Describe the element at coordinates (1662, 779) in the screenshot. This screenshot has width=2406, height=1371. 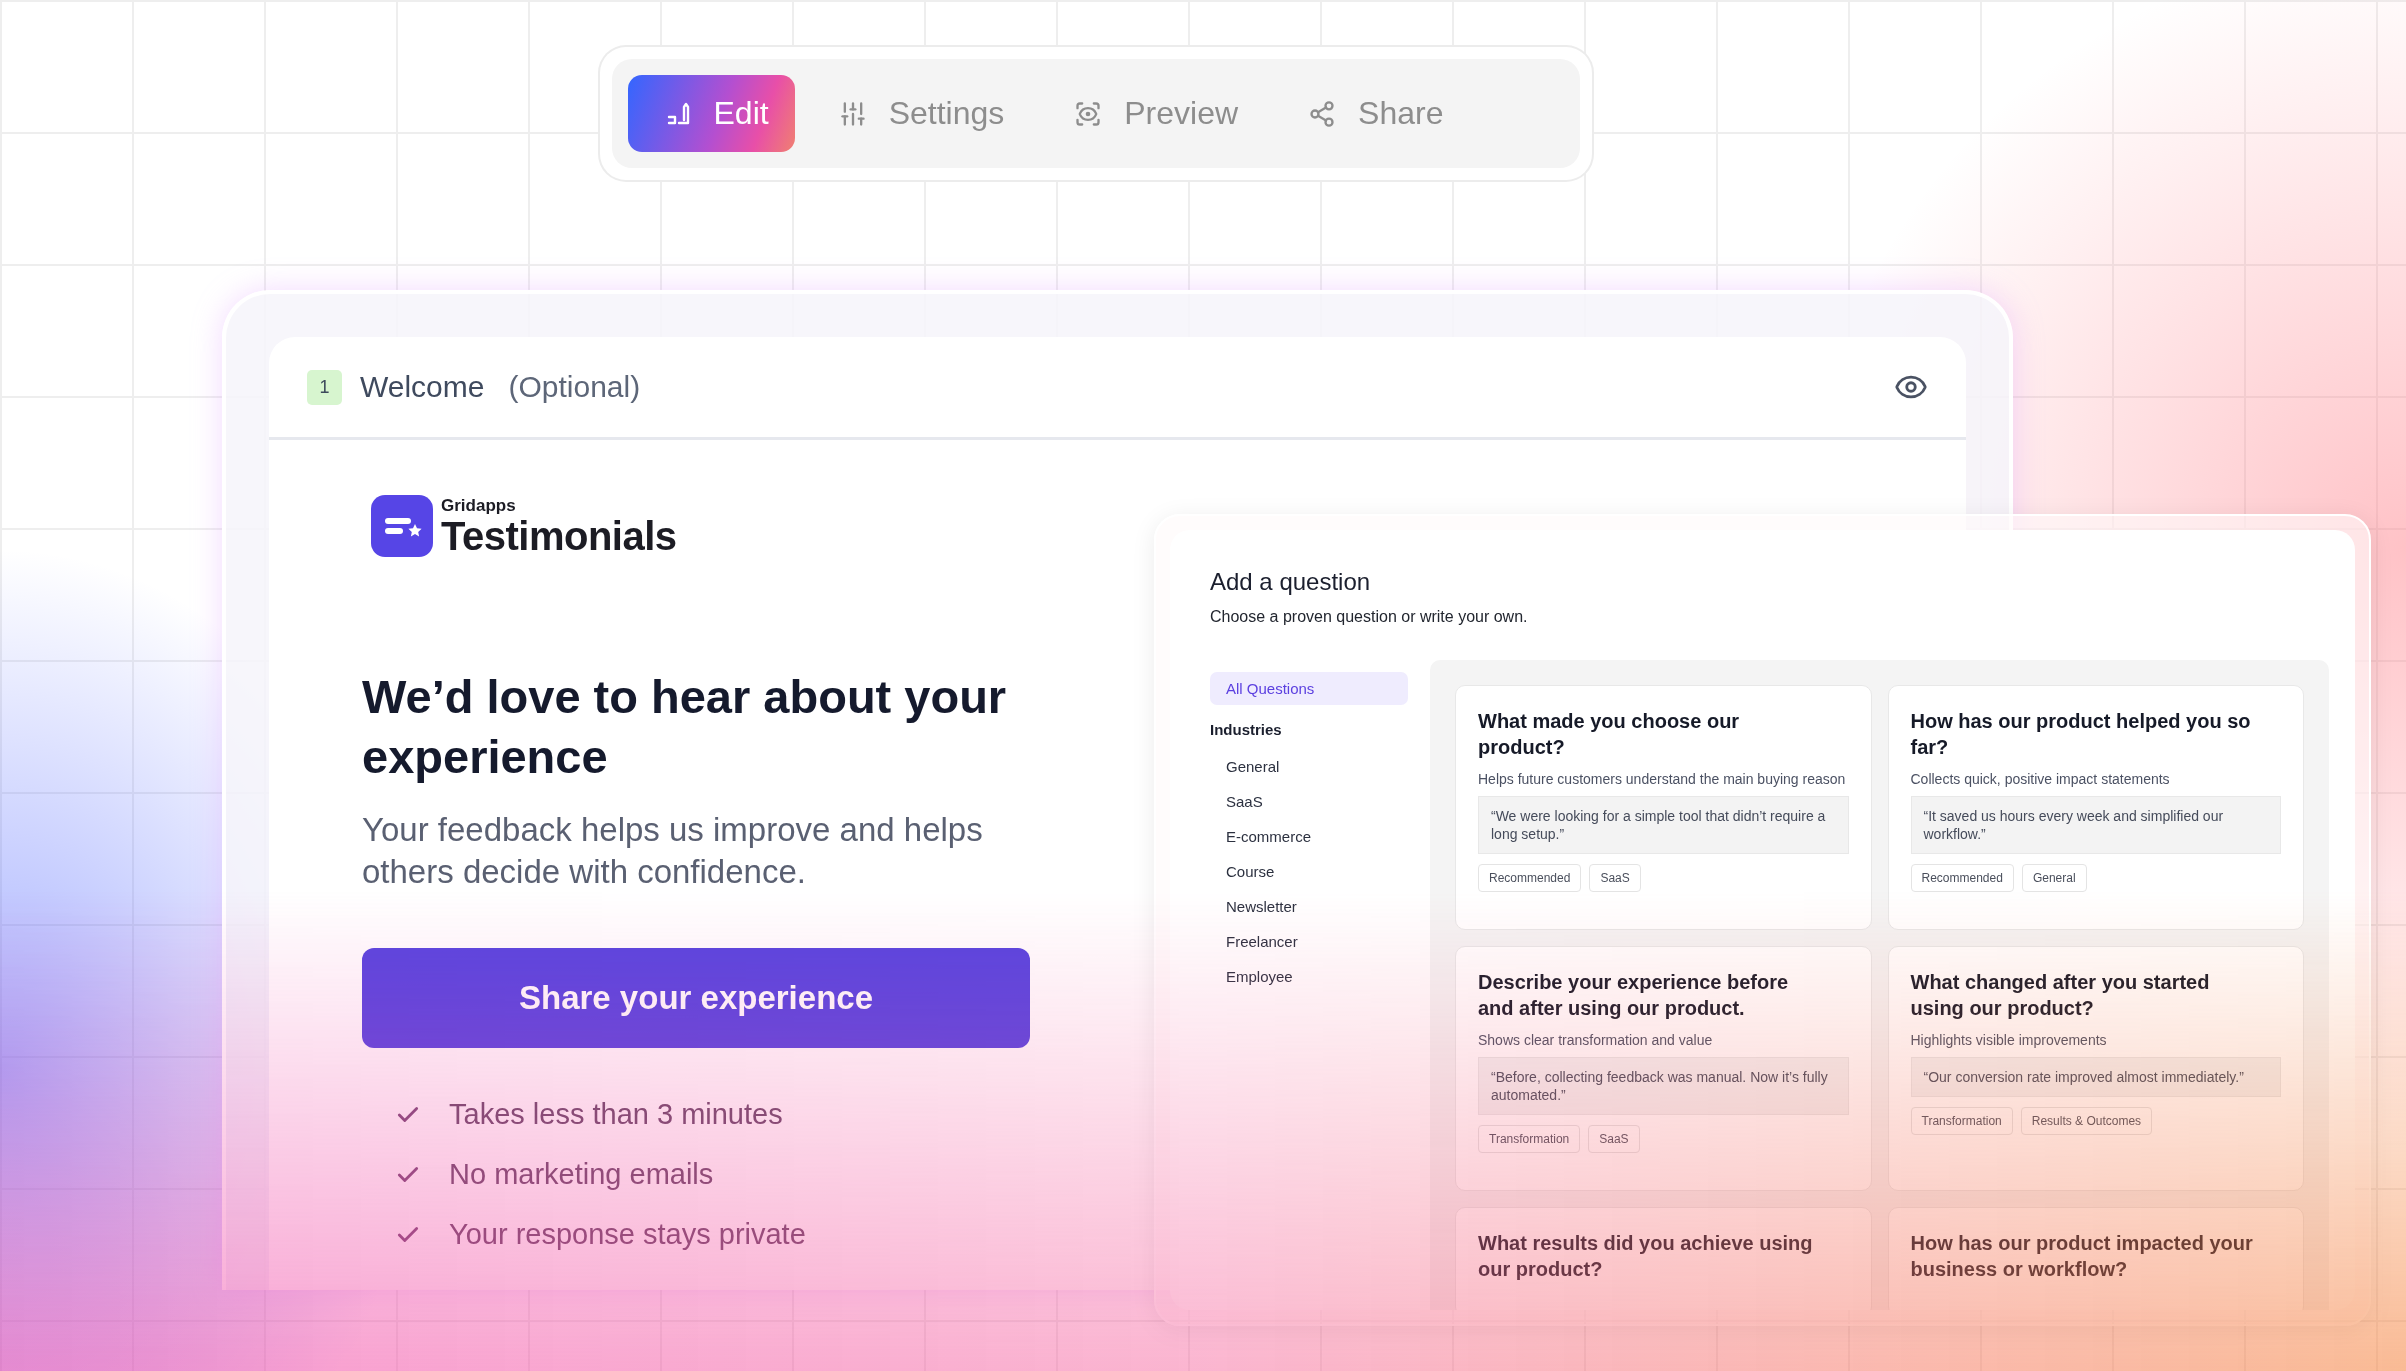
I see `question-description: Helps future customers understand the main buying reason` at that location.